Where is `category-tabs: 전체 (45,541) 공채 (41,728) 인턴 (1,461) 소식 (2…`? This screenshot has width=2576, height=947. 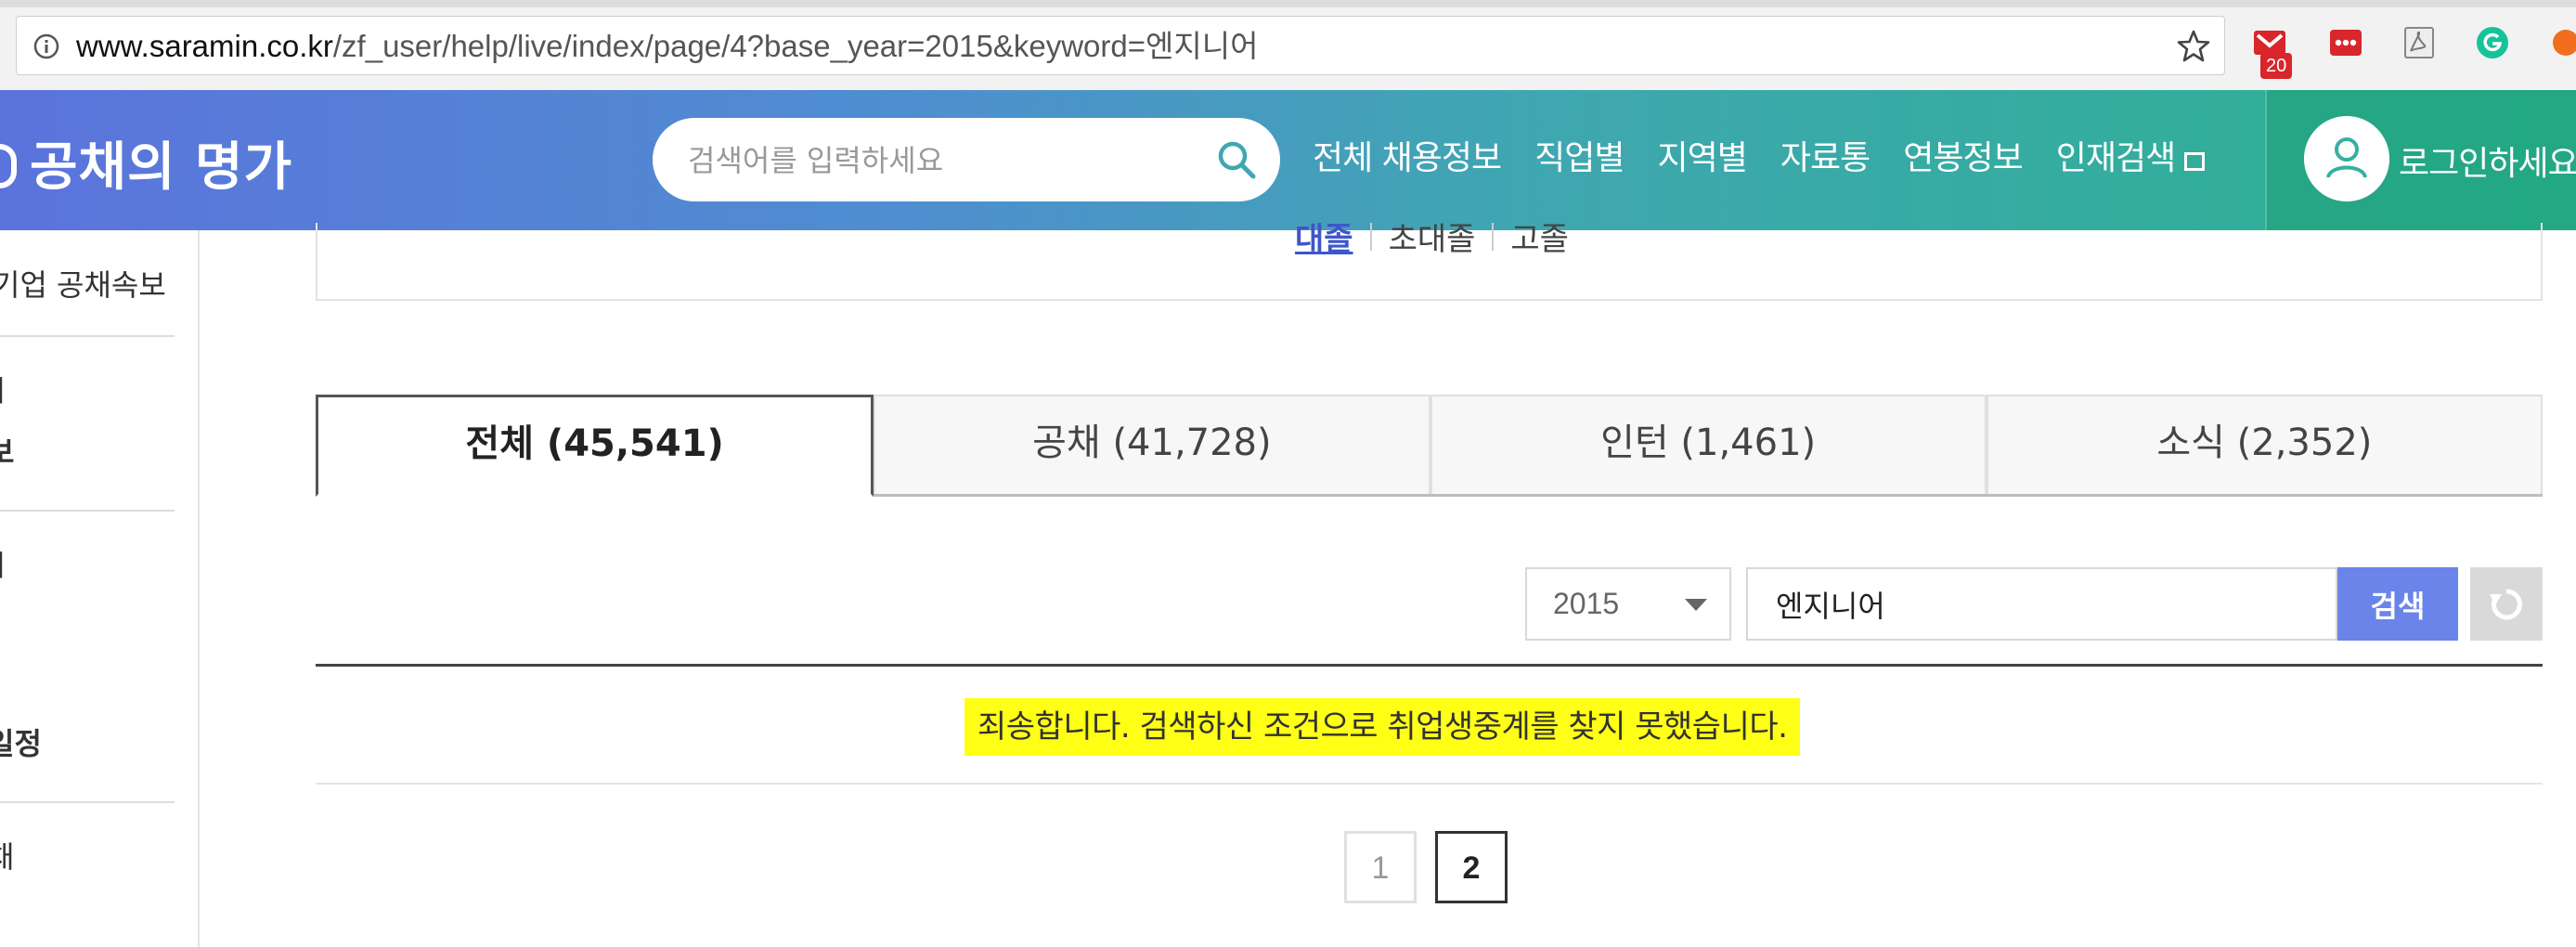
category-tabs: 전체 (45,541) 공채 (41,728) 인턴 (1,461) 소식 (2… is located at coordinates (1429, 446).